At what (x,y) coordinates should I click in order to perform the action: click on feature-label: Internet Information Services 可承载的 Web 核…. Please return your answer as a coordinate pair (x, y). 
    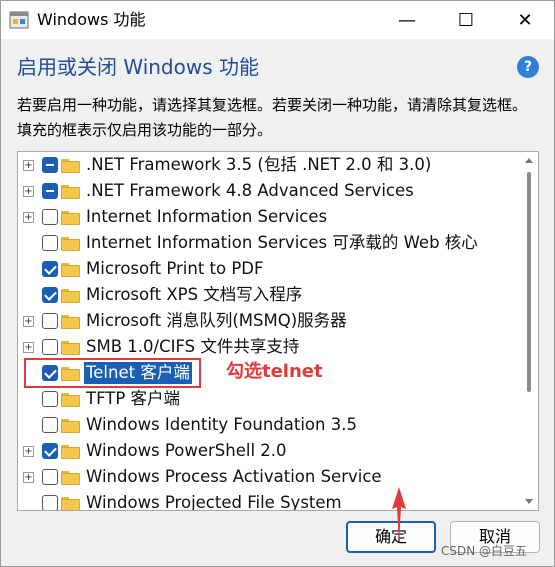
    Looking at the image, I should click on (282, 242).